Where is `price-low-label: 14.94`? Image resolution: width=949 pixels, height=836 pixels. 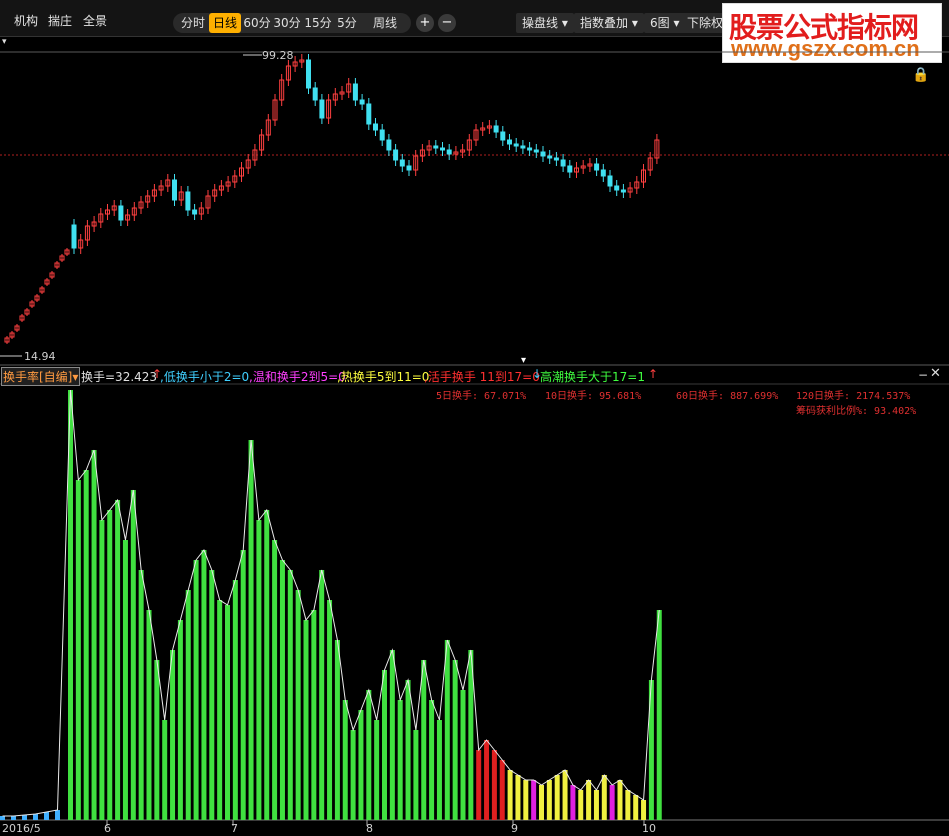
price-low-label: 14.94 is located at coordinates (40, 356).